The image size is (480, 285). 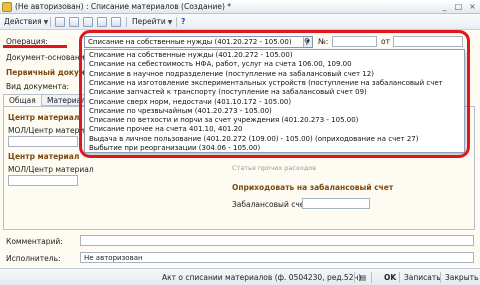 What do you see at coordinates (390, 277) in the screenshot?
I see `ok-button: OK` at bounding box center [390, 277].